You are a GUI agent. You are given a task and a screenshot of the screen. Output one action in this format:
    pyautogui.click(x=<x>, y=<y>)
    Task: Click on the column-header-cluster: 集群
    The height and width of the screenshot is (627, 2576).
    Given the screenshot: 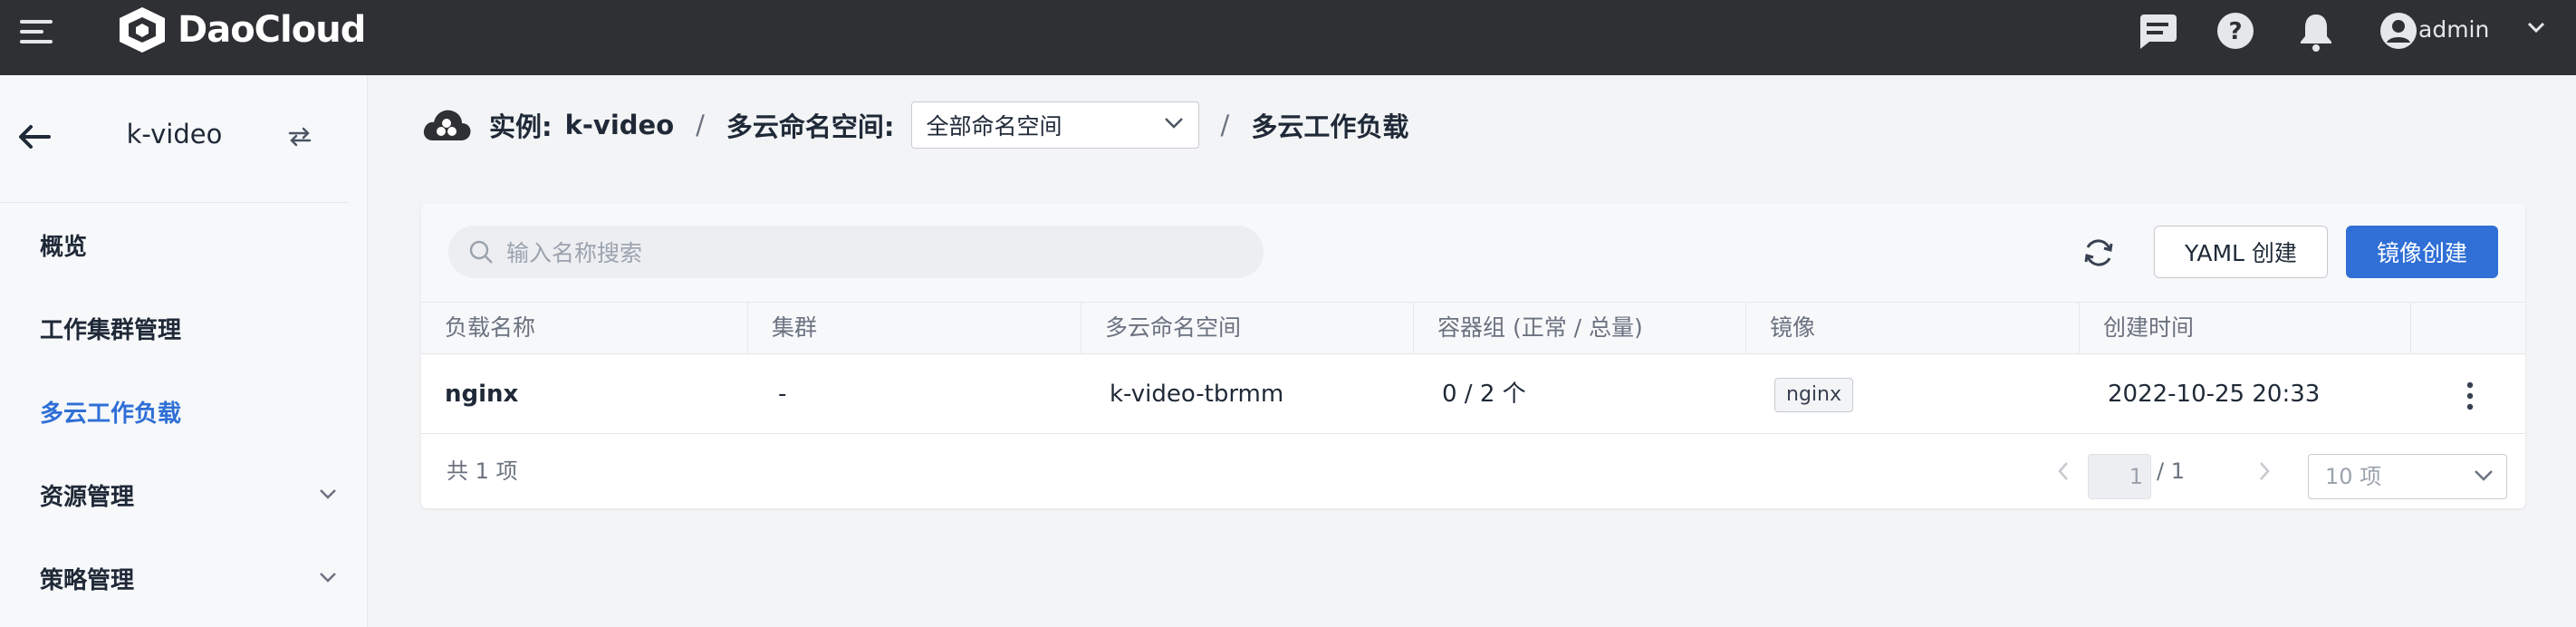 What is the action you would take?
    pyautogui.click(x=914, y=328)
    